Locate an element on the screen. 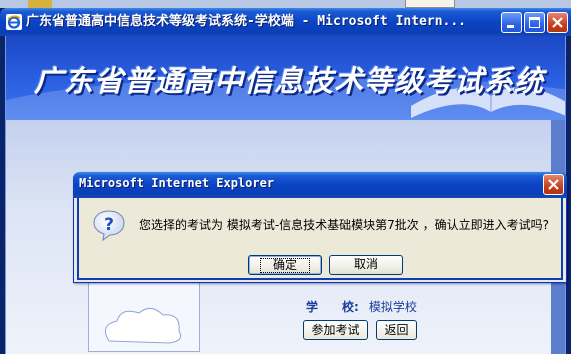 The width and height of the screenshot is (571, 354). maximize-icon is located at coordinates (534, 22).